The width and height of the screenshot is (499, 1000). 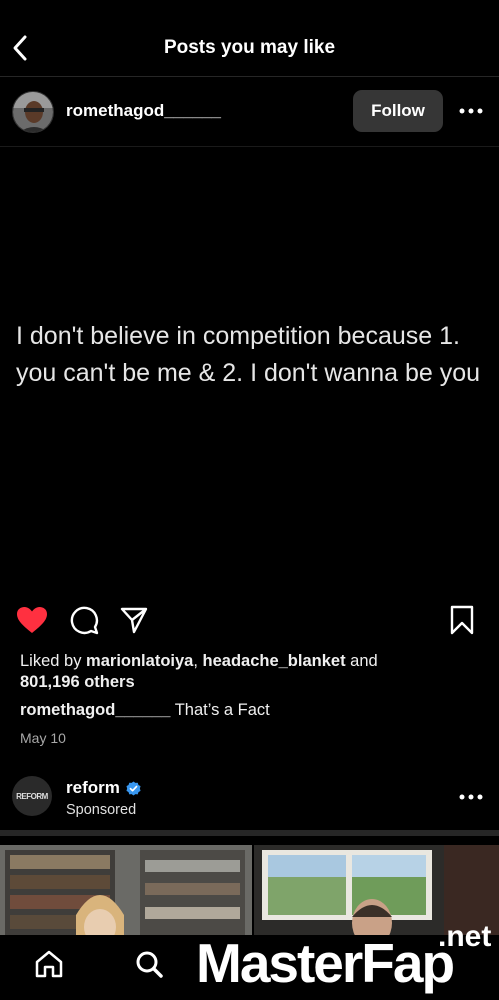 I want to click on save-button, so click(x=462, y=620).